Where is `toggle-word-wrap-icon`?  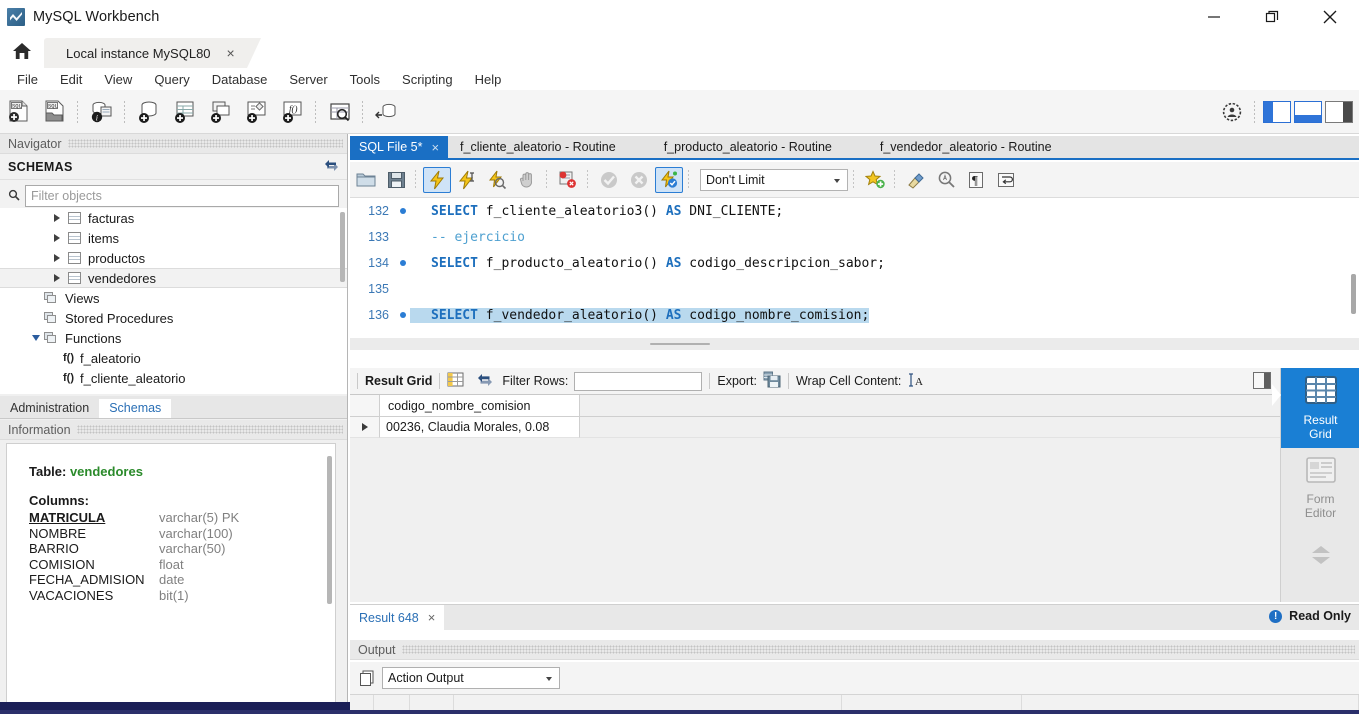 toggle-word-wrap-icon is located at coordinates (1006, 180).